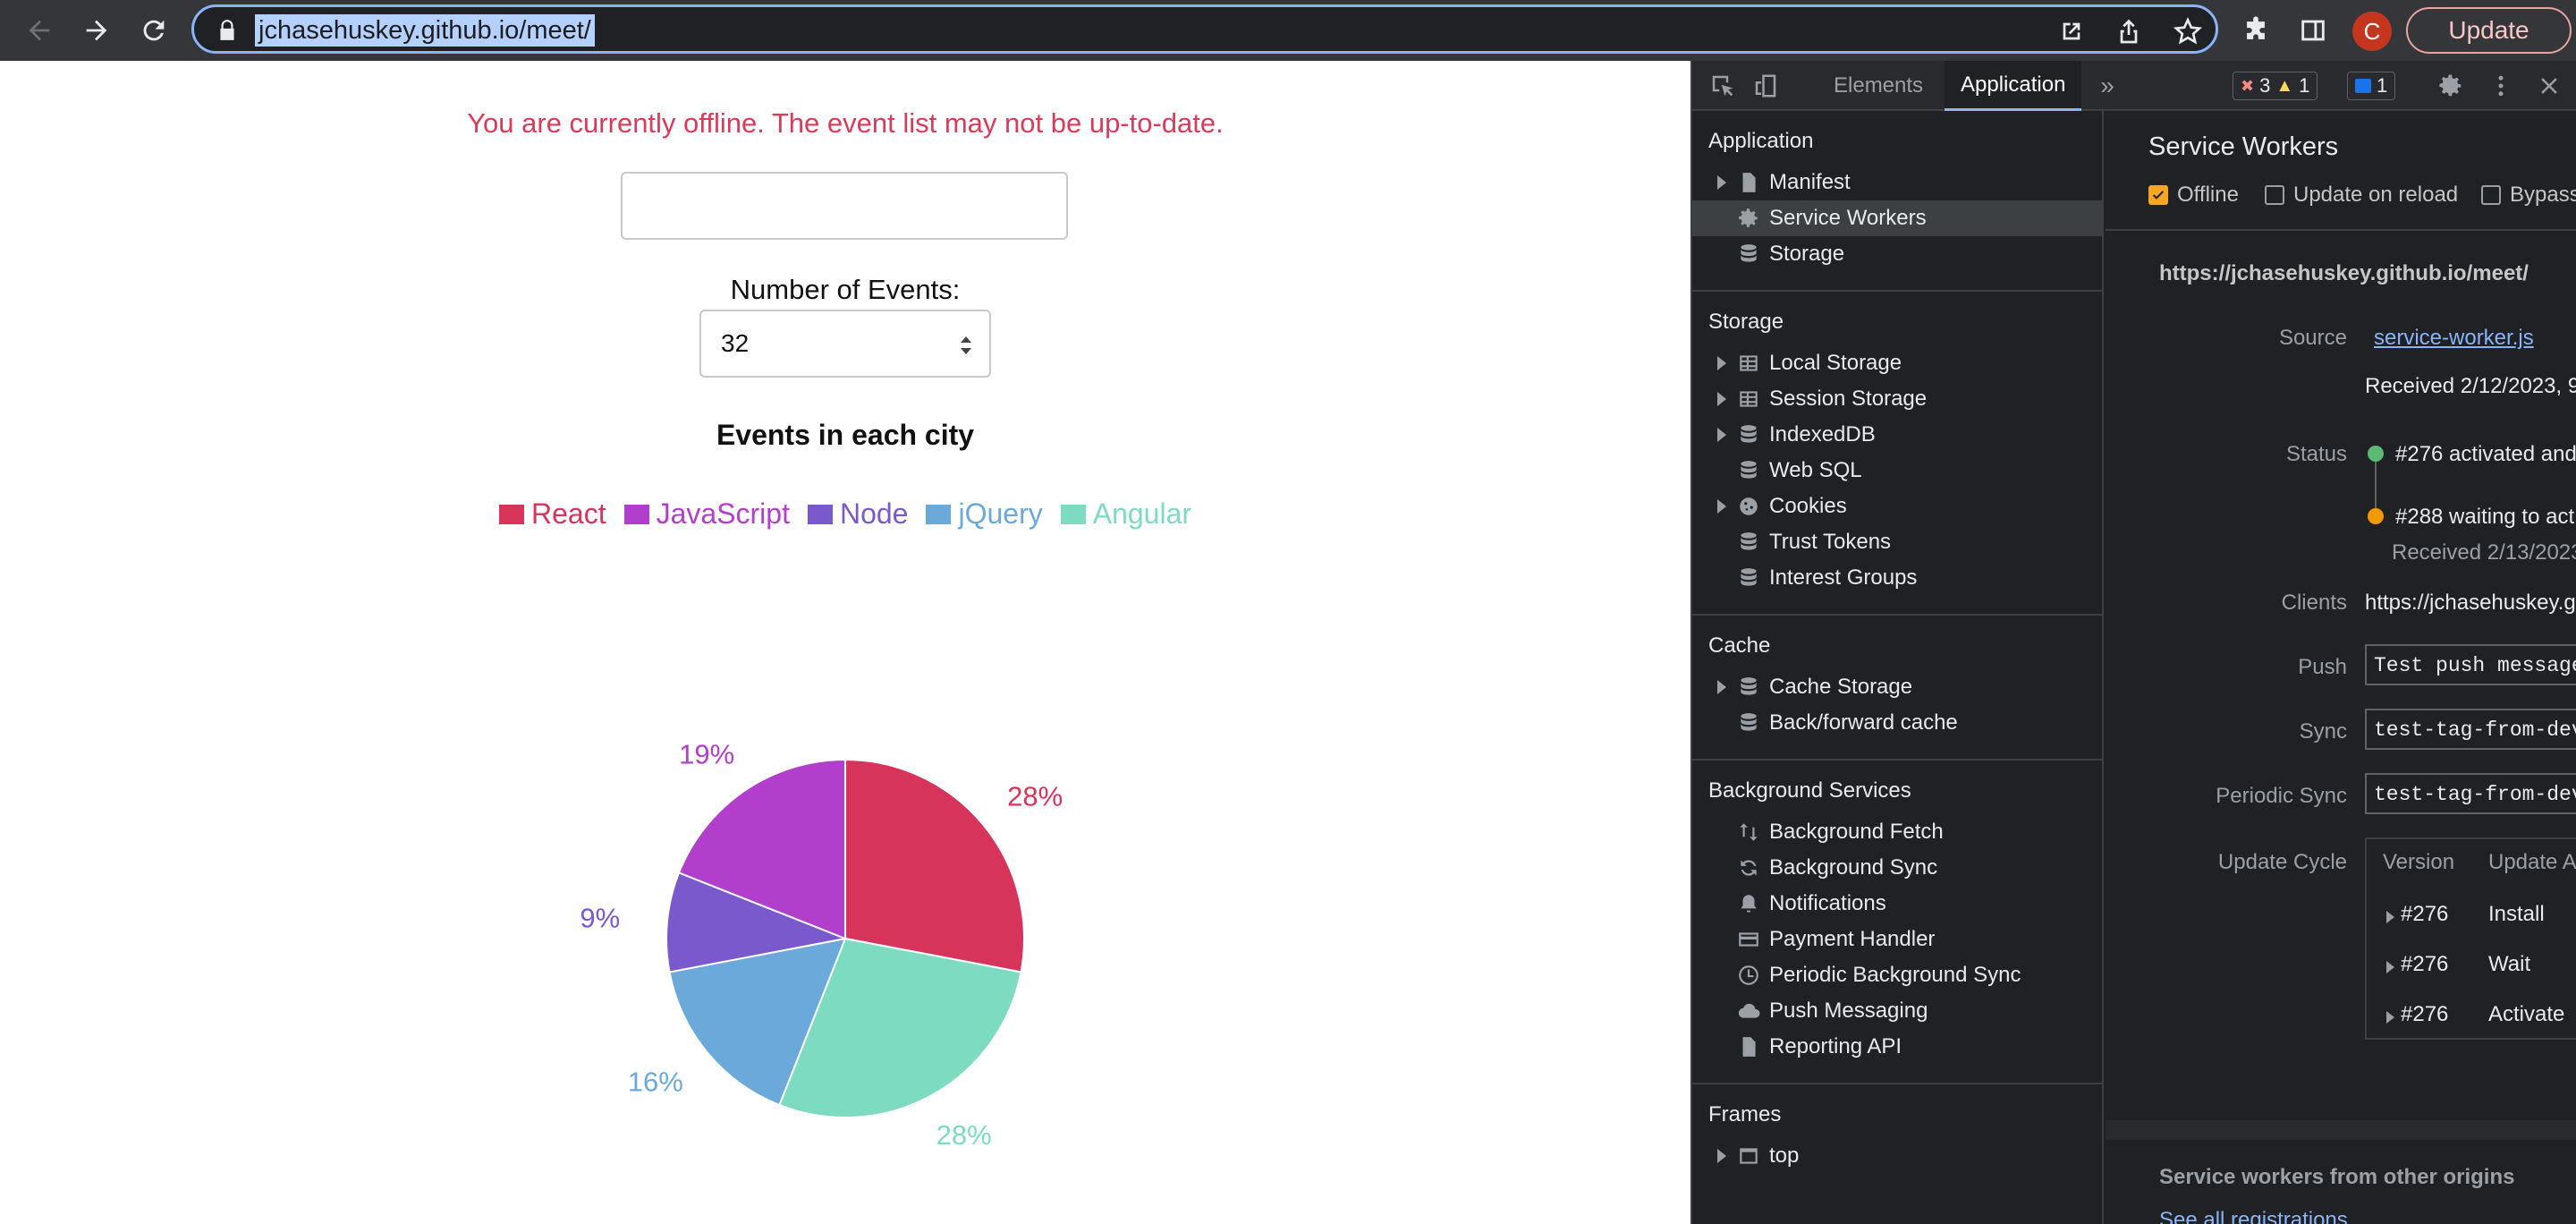  I want to click on sidebar-item-label: Cache Storage, so click(1841, 687).